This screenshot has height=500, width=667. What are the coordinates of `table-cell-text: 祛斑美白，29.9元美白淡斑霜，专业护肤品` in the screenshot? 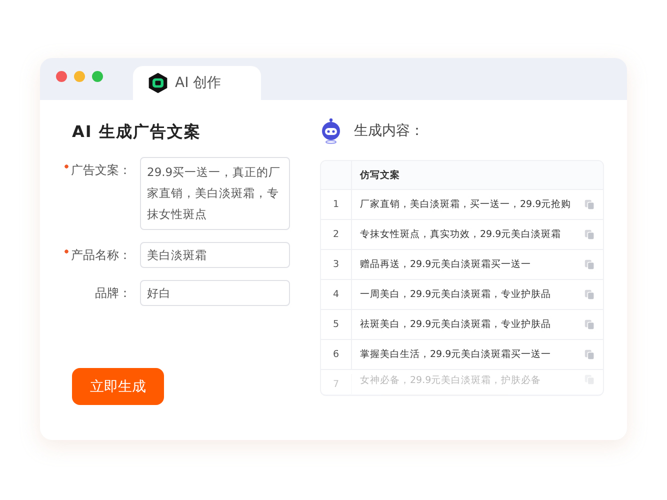 It's located at (455, 324).